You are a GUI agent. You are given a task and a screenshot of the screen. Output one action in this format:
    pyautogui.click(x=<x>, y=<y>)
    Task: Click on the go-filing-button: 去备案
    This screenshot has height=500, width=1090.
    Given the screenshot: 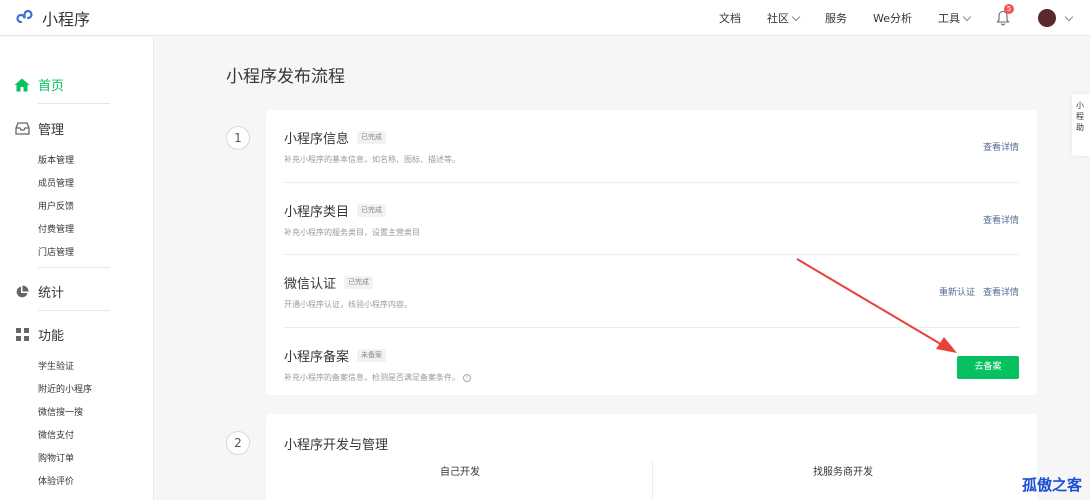 What is the action you would take?
    pyautogui.click(x=988, y=367)
    